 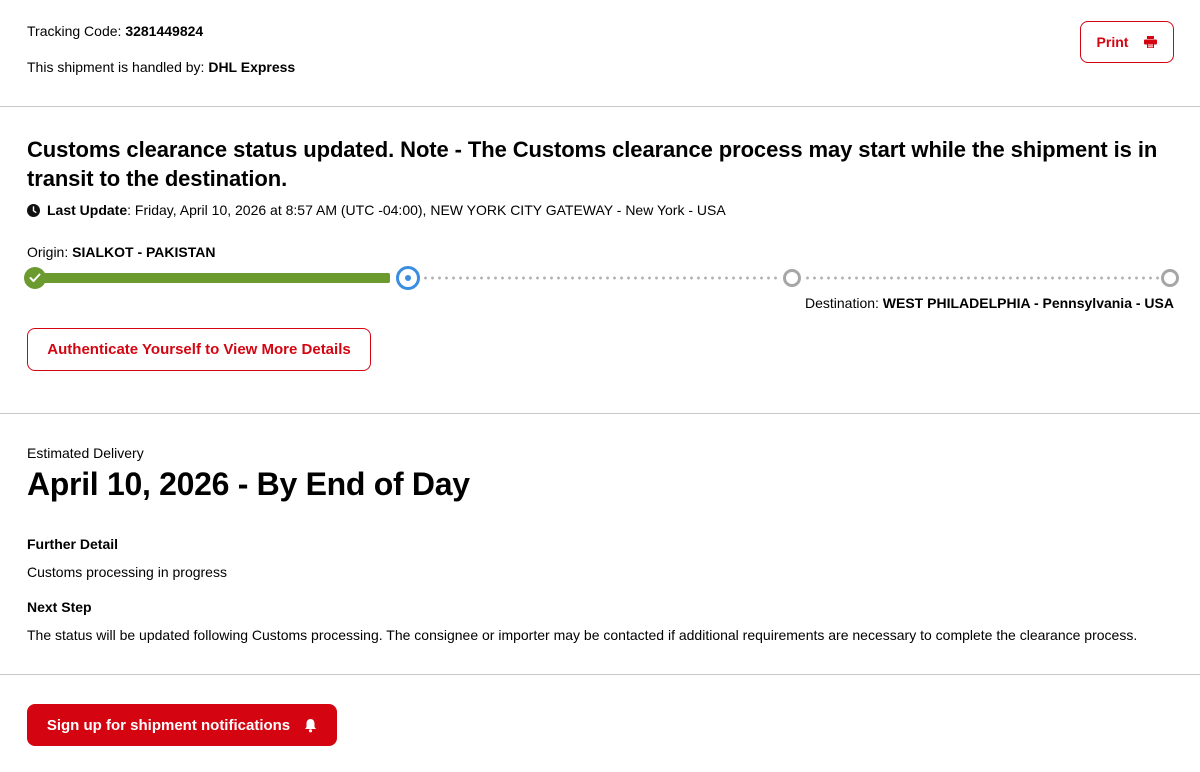 I want to click on handled-by-row: This shipment is handled by: DHL Express, so click(x=161, y=67).